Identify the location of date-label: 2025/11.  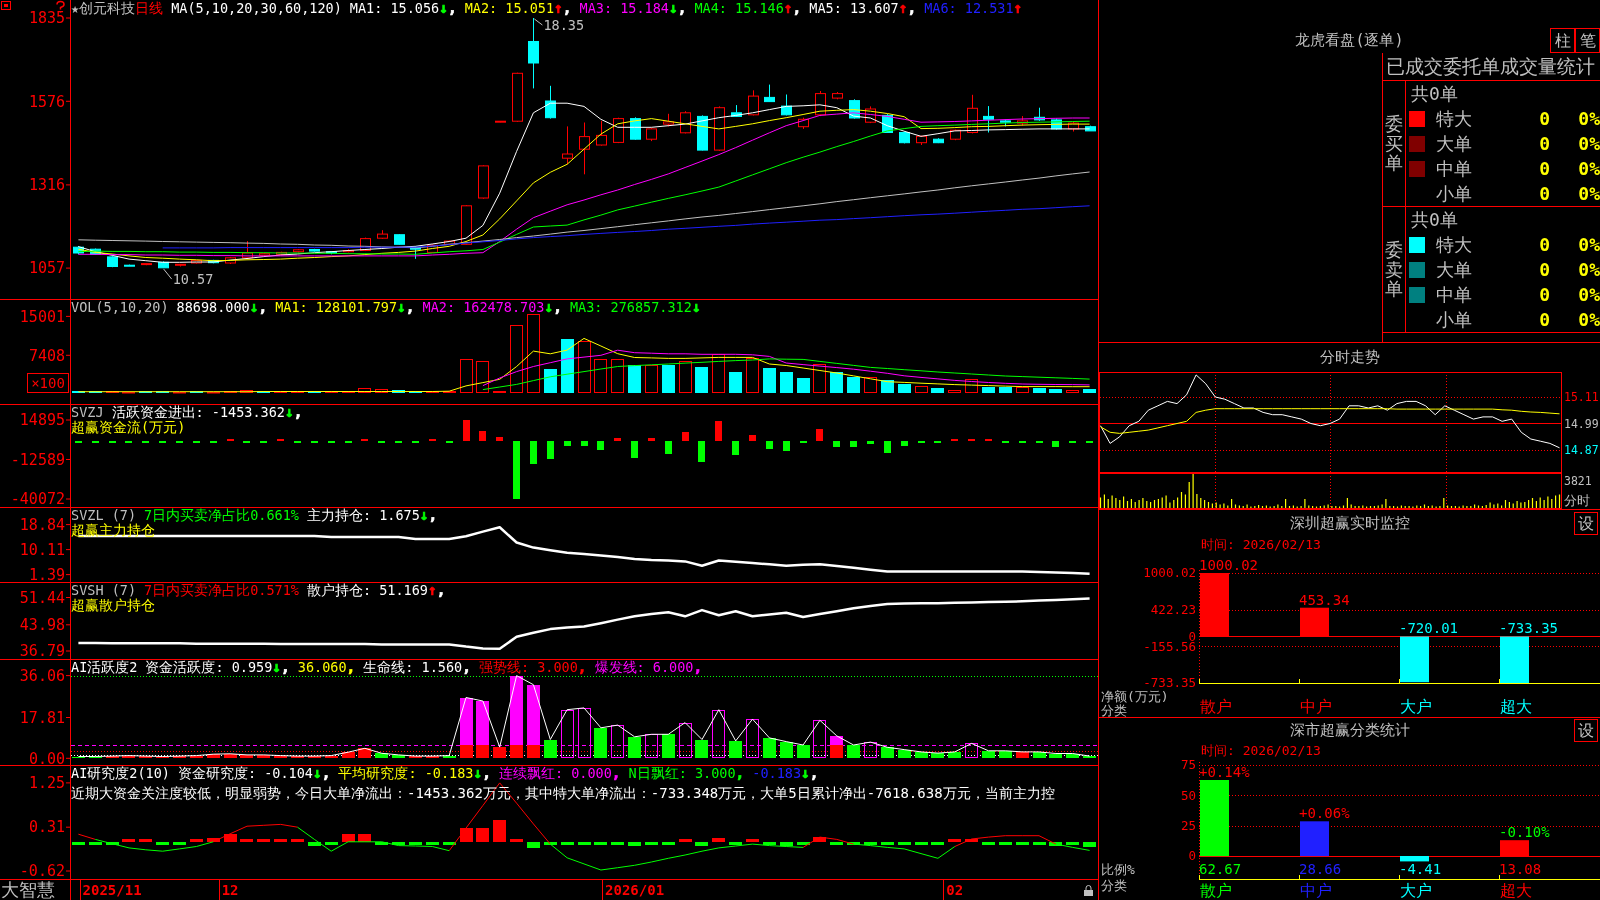
(112, 889).